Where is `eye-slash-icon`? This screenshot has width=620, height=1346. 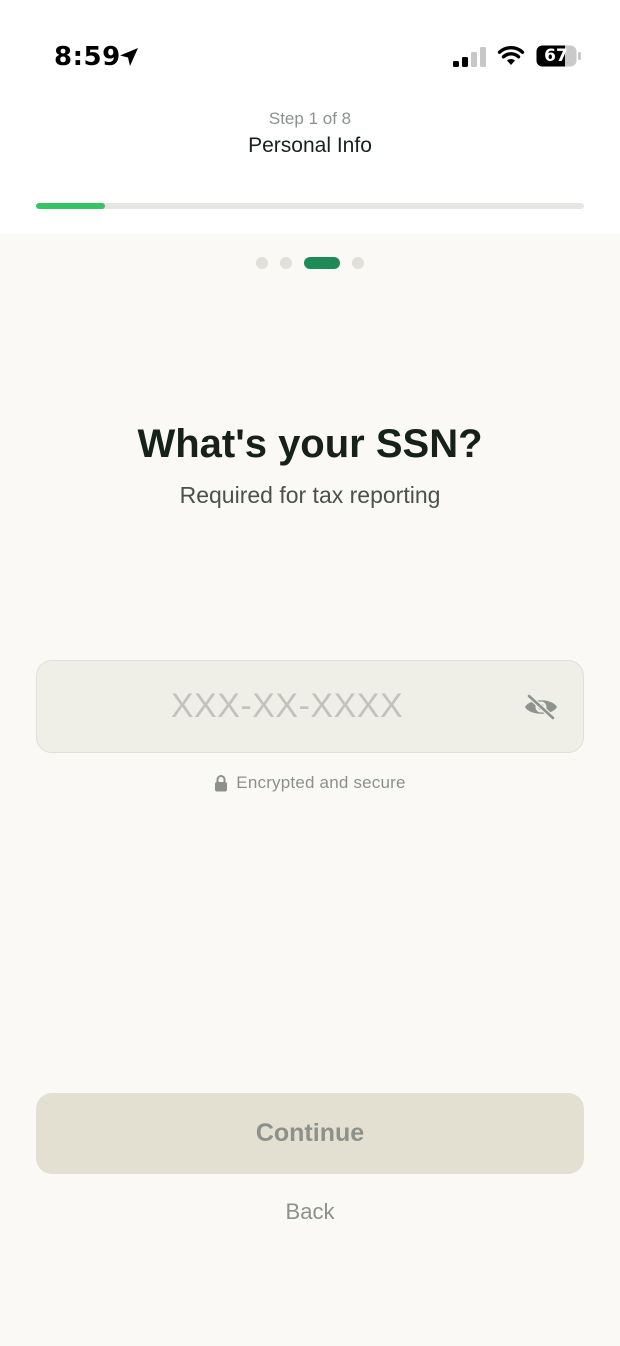 eye-slash-icon is located at coordinates (541, 707).